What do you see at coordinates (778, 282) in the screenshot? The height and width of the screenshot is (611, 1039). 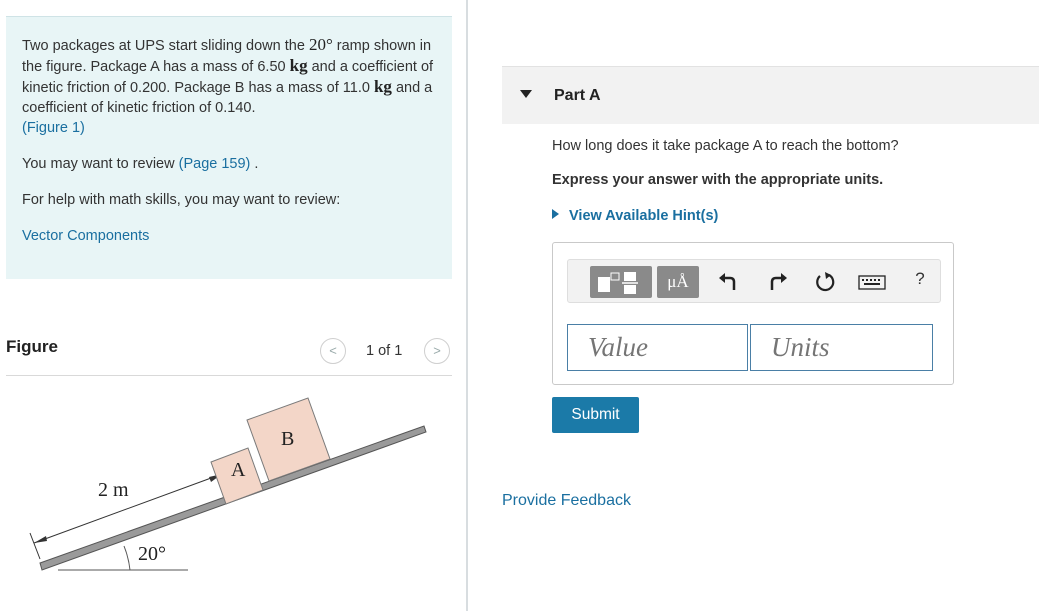 I see `redo-icon` at bounding box center [778, 282].